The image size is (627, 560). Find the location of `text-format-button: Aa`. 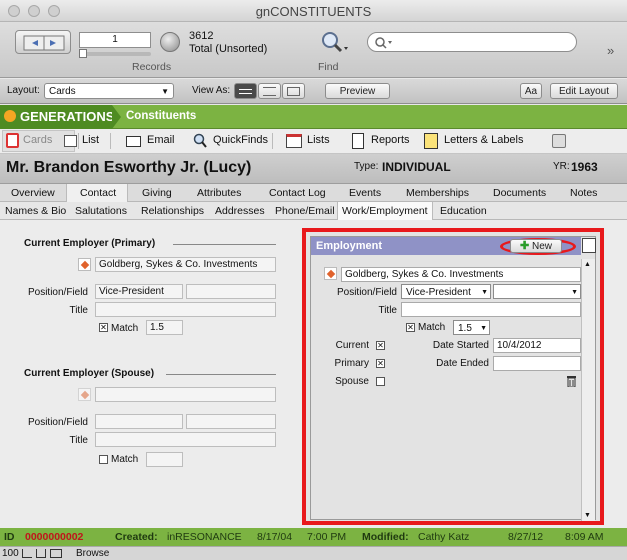

text-format-button: Aa is located at coordinates (531, 91).